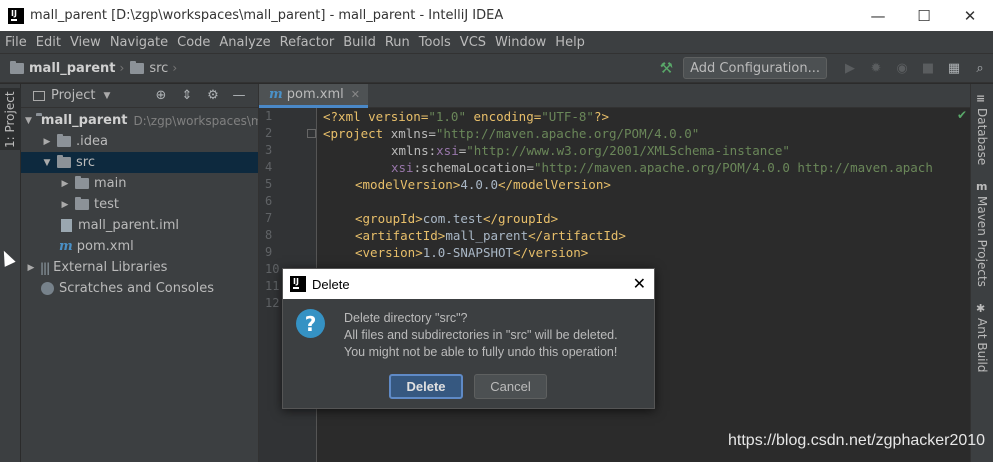 The width and height of the screenshot is (993, 462). I want to click on tree-item-label: mall_parent.iml, so click(128, 225).